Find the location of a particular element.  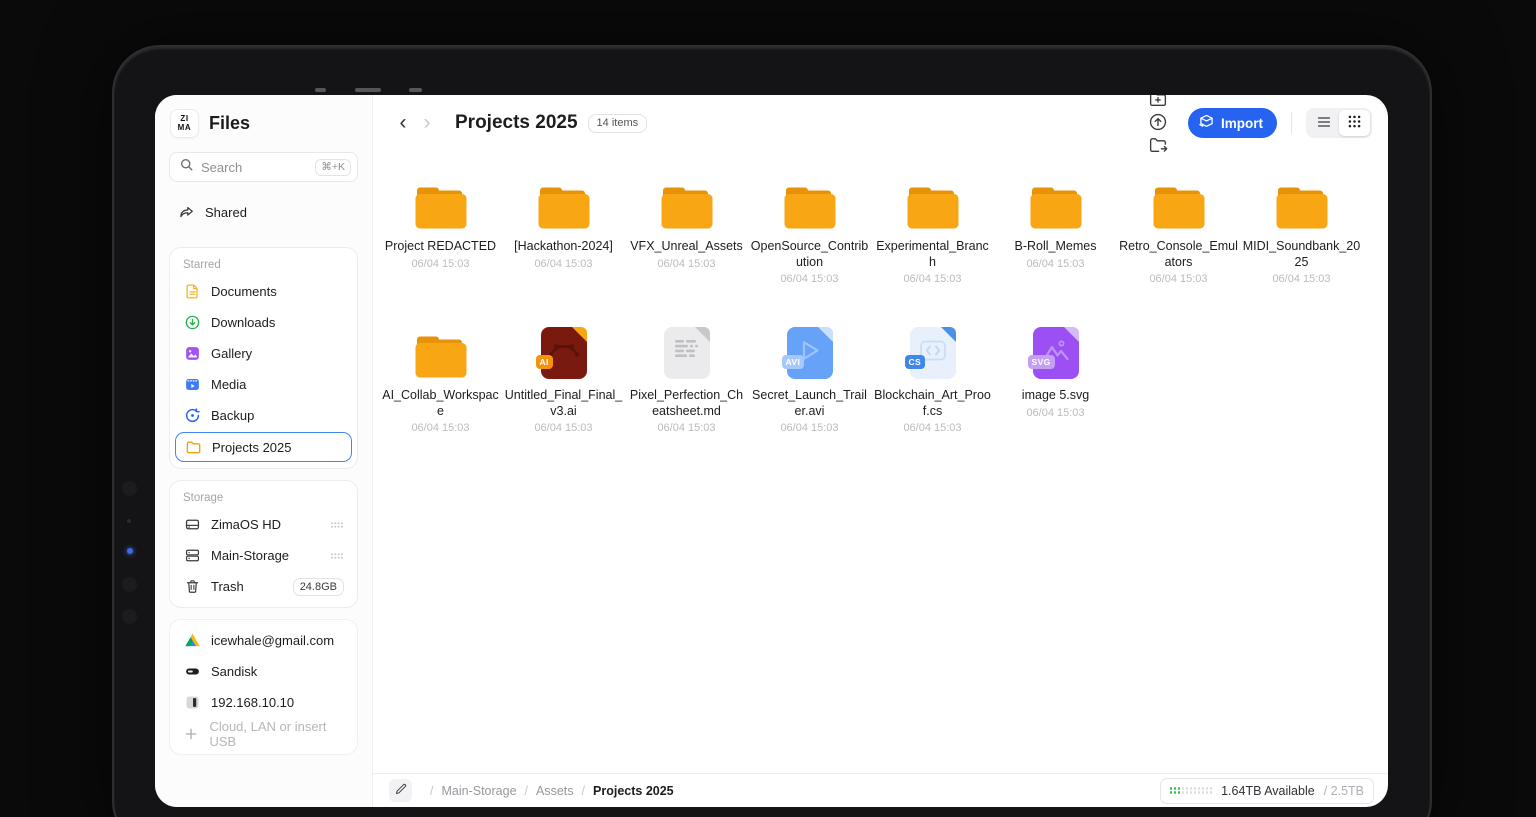

sidebar-account-sandisk: Sandisk is located at coordinates (263, 671).